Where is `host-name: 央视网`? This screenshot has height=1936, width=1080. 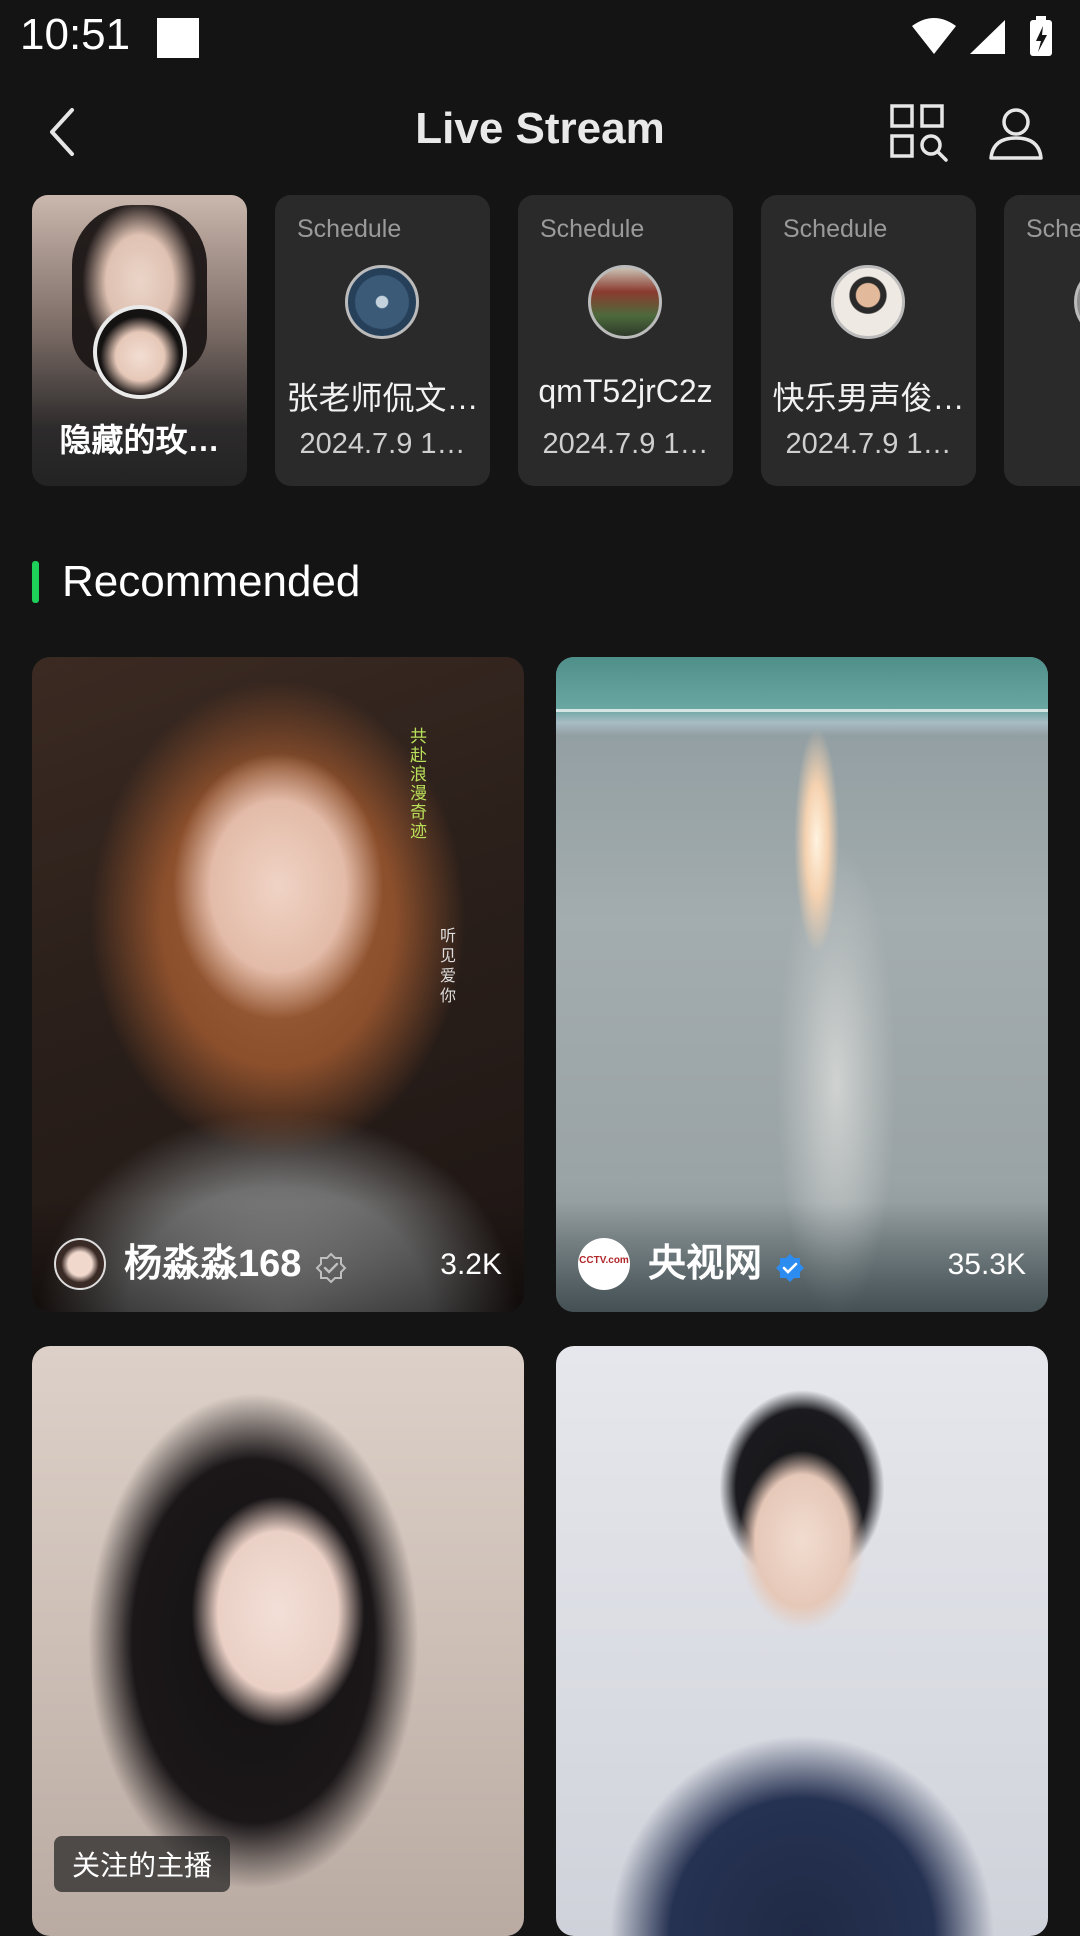 host-name: 央视网 is located at coordinates (705, 1264).